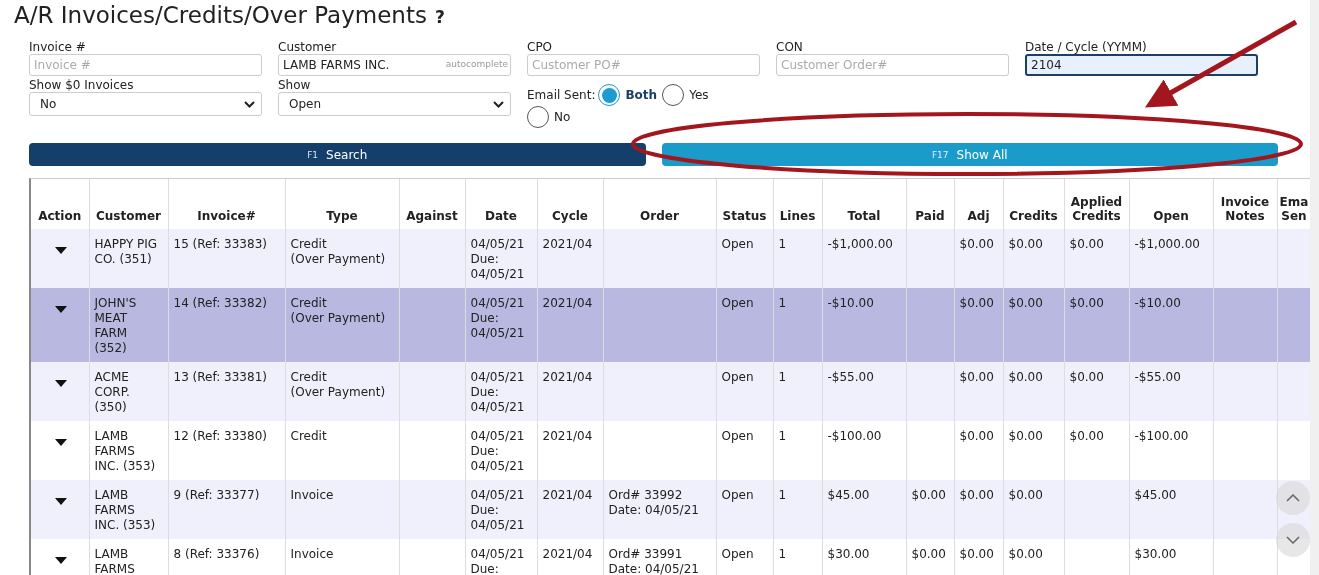 This screenshot has width=1319, height=575. What do you see at coordinates (220, 436) in the screenshot?
I see `table-cell: 12 (Ref: 33380)` at bounding box center [220, 436].